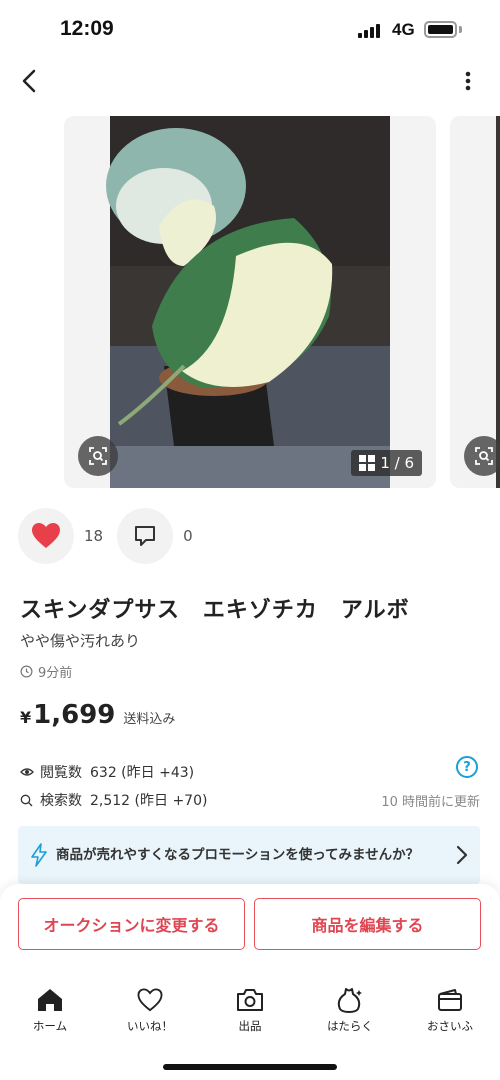 Image resolution: width=500 pixels, height=1080 pixels. I want to click on tab-sell: 出品, so click(250, 1011).